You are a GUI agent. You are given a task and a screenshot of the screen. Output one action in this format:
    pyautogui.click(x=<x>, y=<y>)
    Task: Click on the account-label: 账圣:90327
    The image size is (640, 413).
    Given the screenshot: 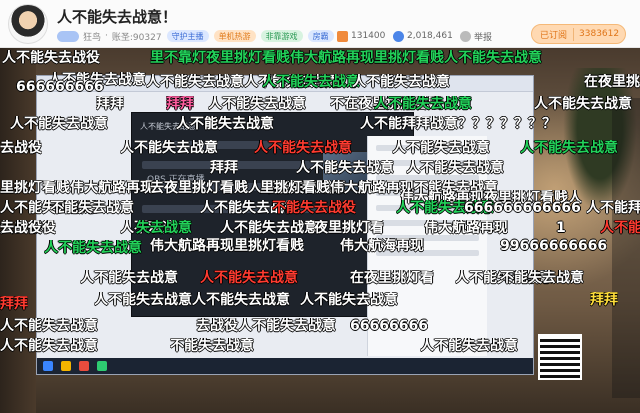 What is the action you would take?
    pyautogui.click(x=136, y=37)
    